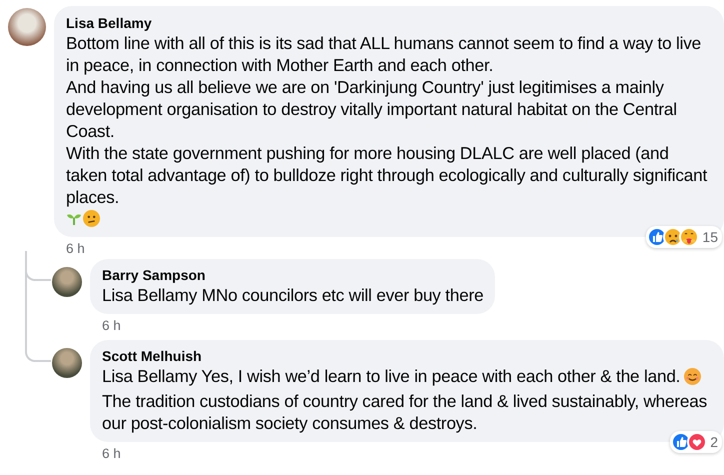  Describe the element at coordinates (407, 377) in the screenshot. I see `comment-text: Lisa Bellamy Yes, I wish we’d learn to live in peace with each other & the land.` at that location.